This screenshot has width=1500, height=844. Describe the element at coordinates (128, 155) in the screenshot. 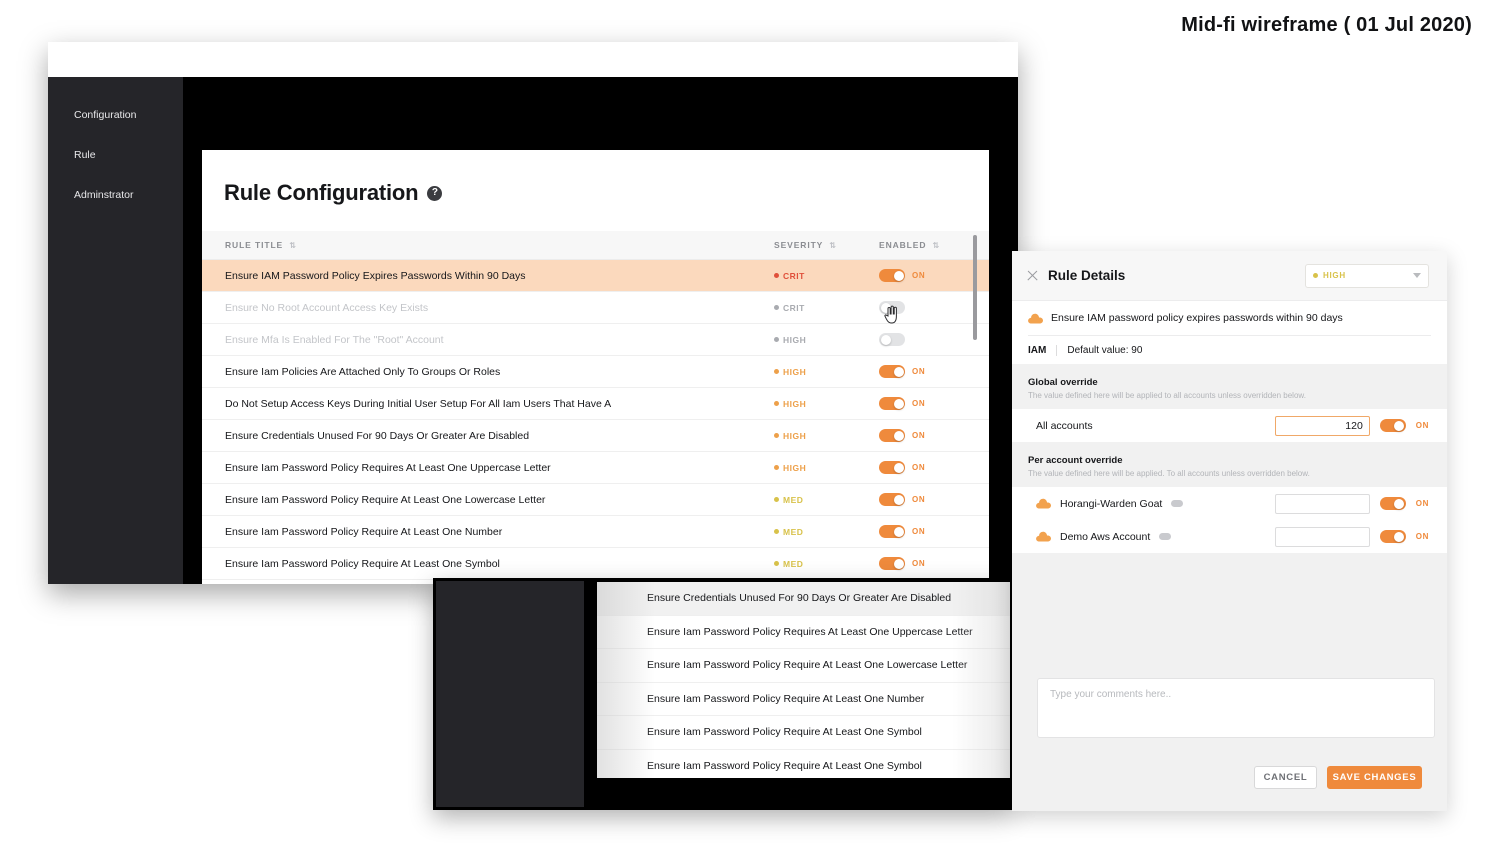

I see `sidebar-item-rule: Rule` at that location.